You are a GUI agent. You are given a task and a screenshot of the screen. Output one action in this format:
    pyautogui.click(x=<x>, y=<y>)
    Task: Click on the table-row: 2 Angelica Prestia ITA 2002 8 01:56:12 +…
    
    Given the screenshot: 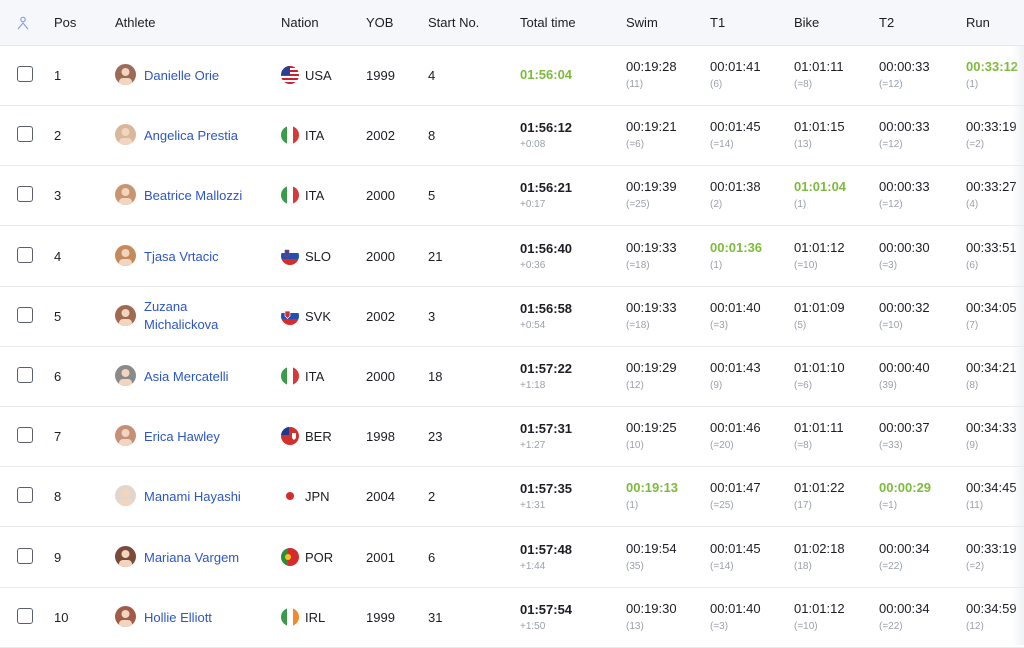 What is the action you would take?
    pyautogui.click(x=512, y=136)
    